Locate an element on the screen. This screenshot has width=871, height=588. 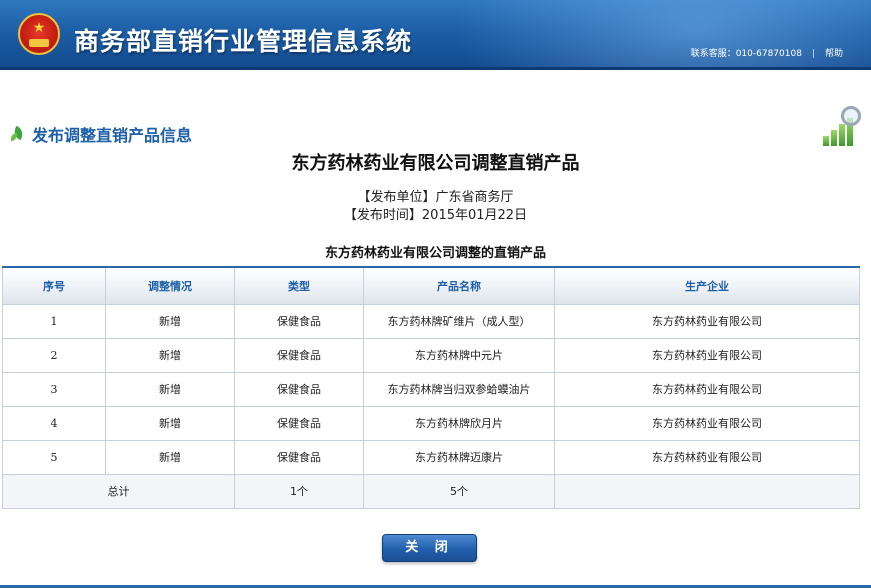
column-header-type: 类型 is located at coordinates (299, 285).